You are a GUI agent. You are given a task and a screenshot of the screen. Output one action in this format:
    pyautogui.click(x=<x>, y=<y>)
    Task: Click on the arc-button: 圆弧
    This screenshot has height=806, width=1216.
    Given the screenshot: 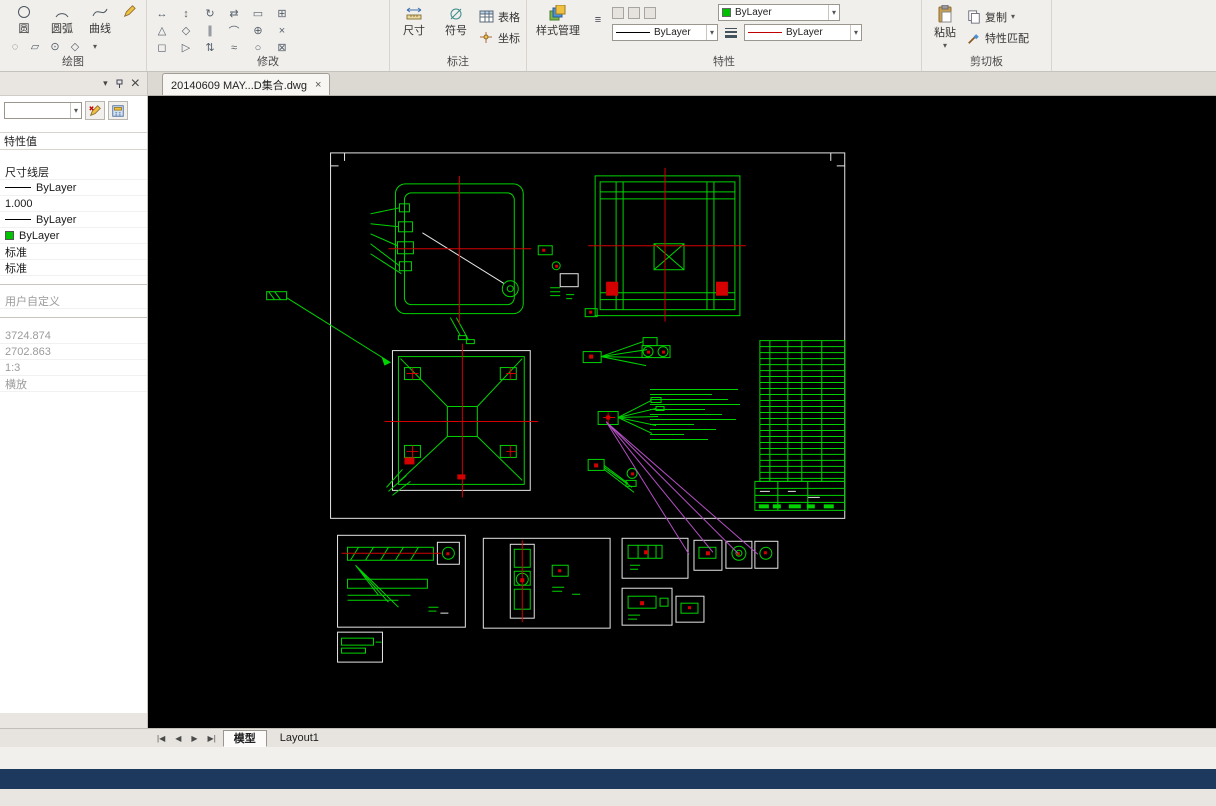 What is the action you would take?
    pyautogui.click(x=62, y=19)
    